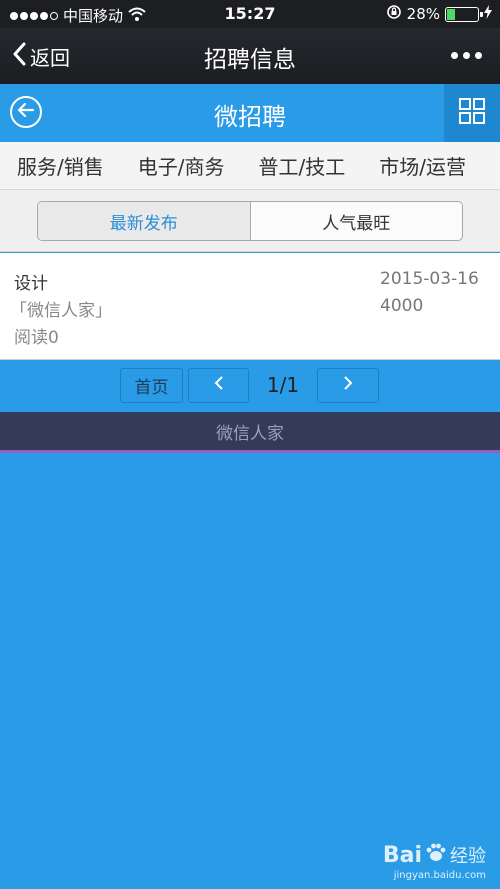 The width and height of the screenshot is (500, 889). I want to click on header-bar: 微招聘, so click(250, 113).